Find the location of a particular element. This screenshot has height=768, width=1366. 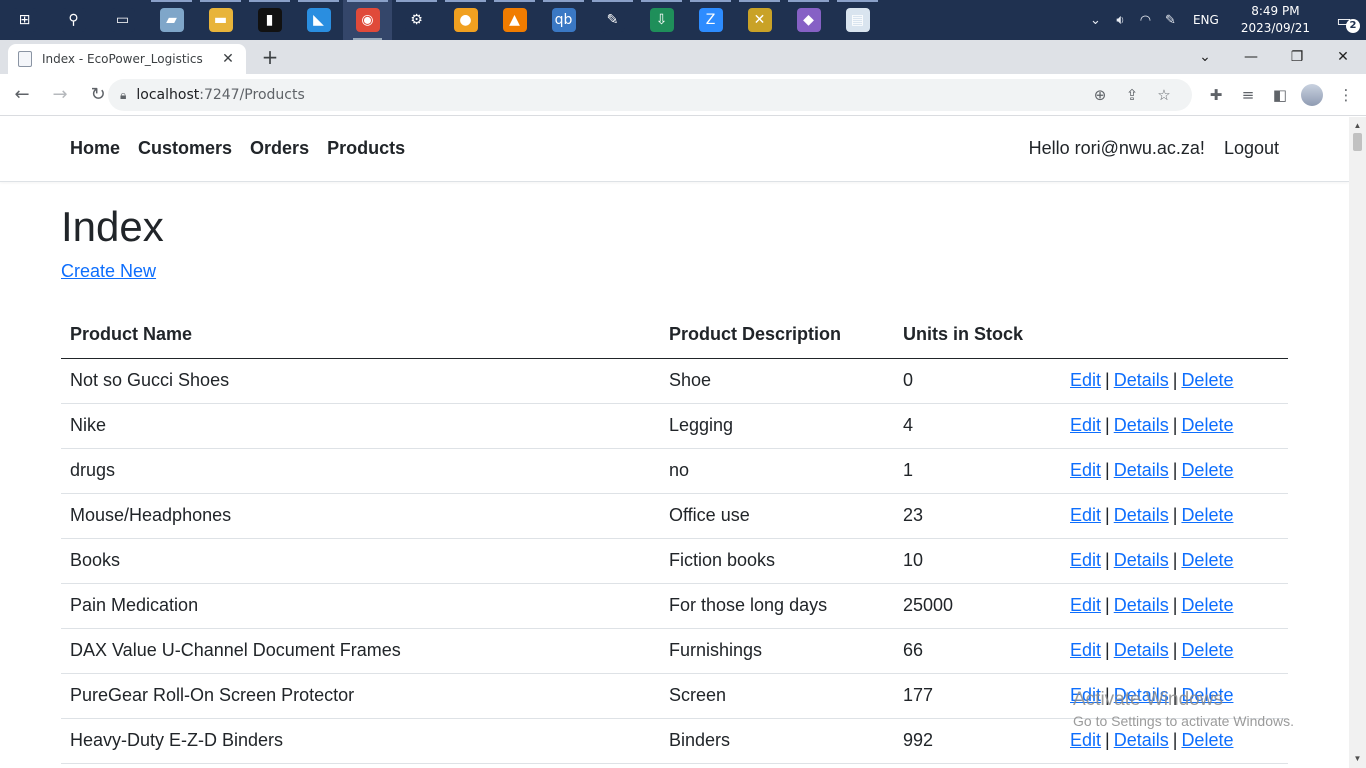

nav-link-home: Home is located at coordinates (95, 148).